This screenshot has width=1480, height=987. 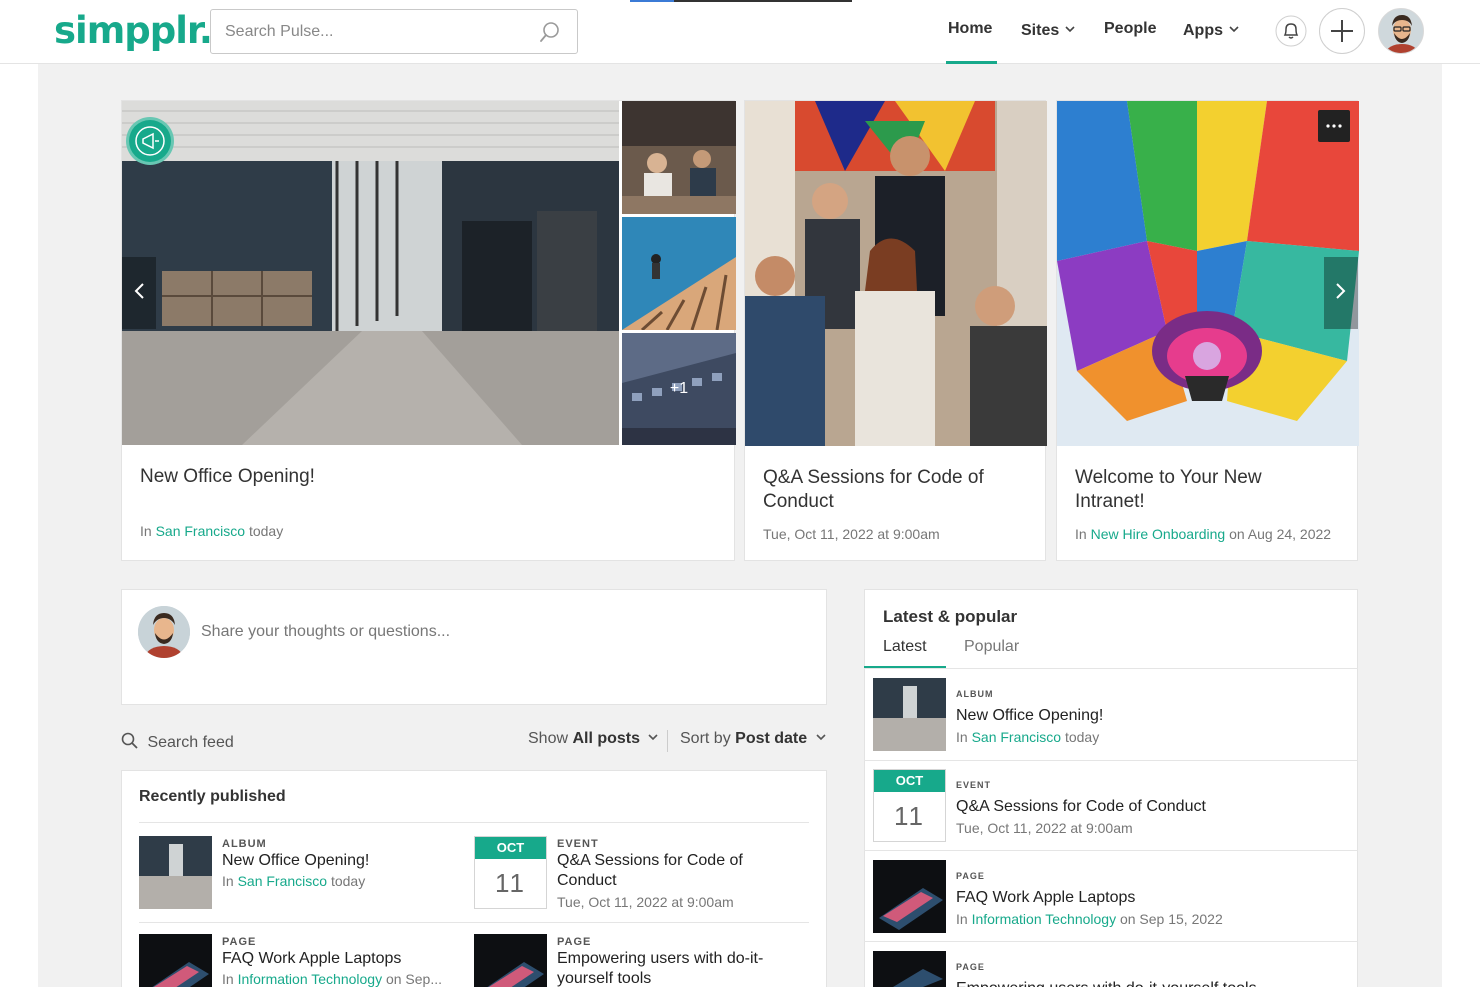 I want to click on featured-meta: In New Hire Onboarding on Aug 24, 2022, so click(x=1203, y=534).